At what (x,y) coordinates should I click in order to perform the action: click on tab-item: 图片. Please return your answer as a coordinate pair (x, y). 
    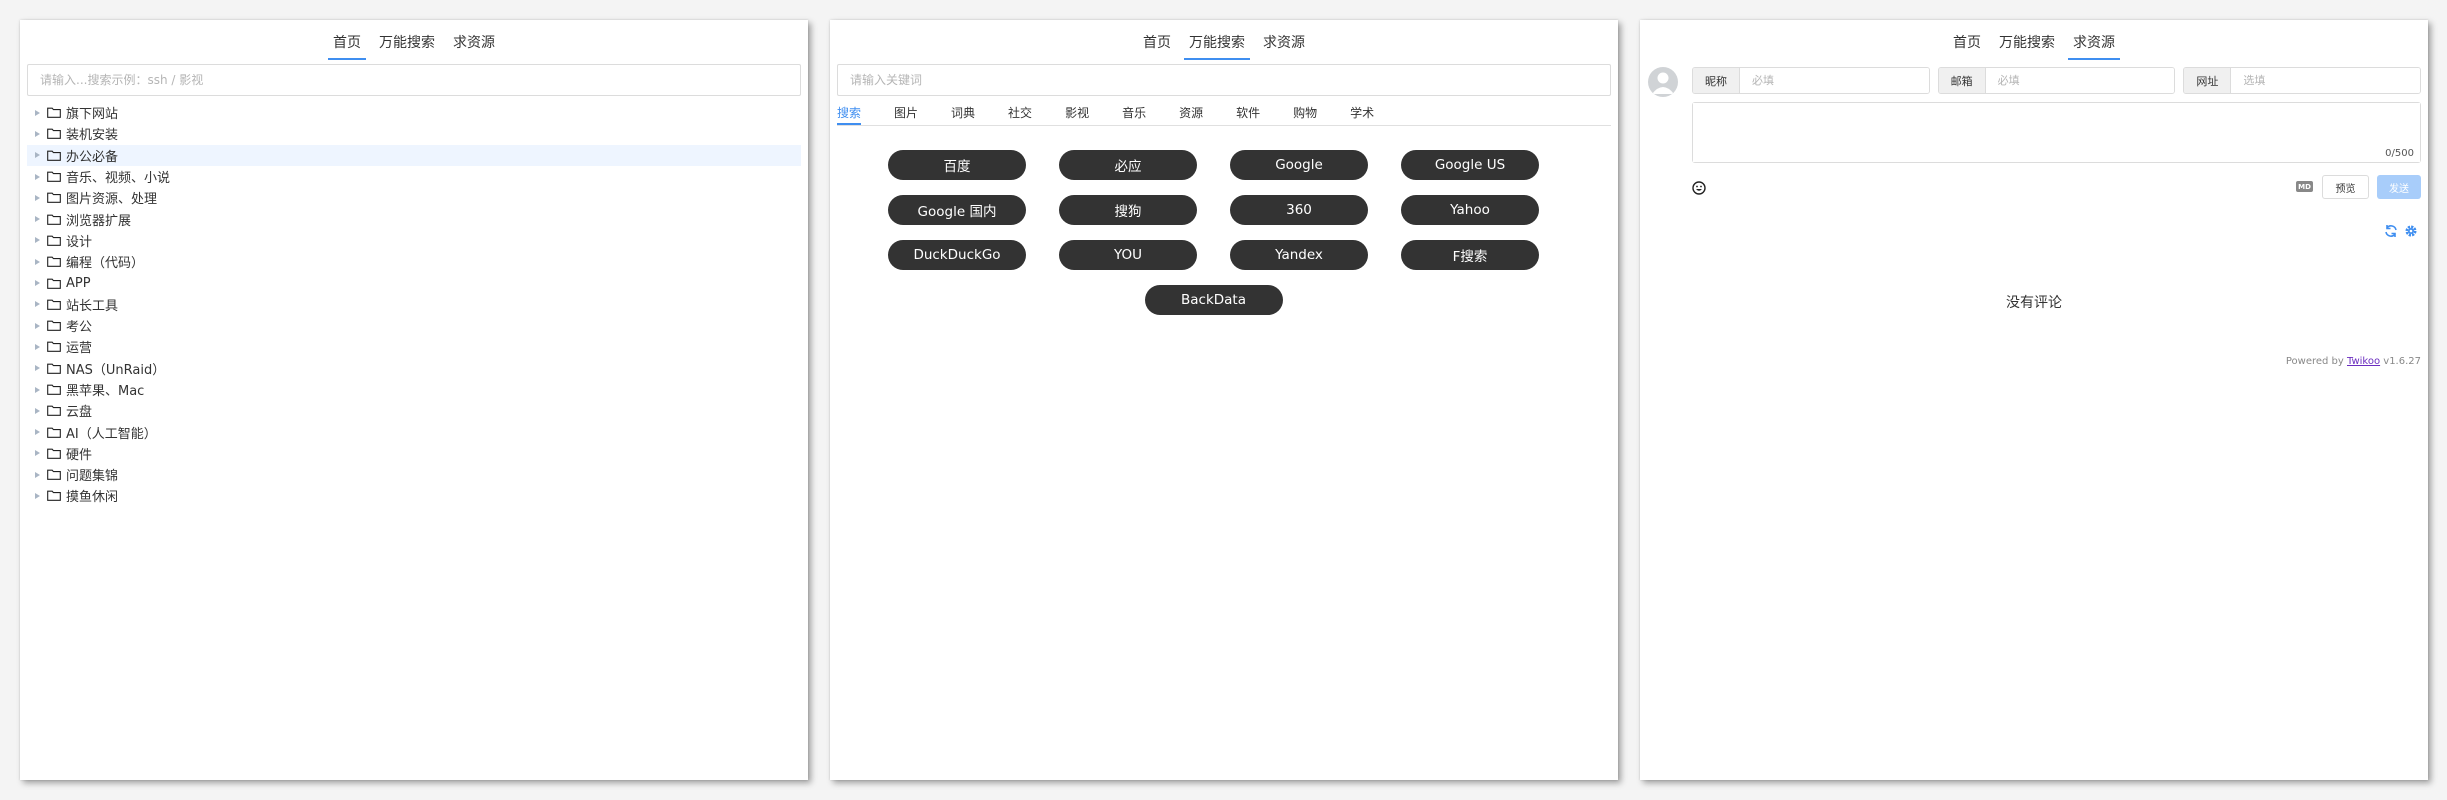
    Looking at the image, I should click on (906, 114).